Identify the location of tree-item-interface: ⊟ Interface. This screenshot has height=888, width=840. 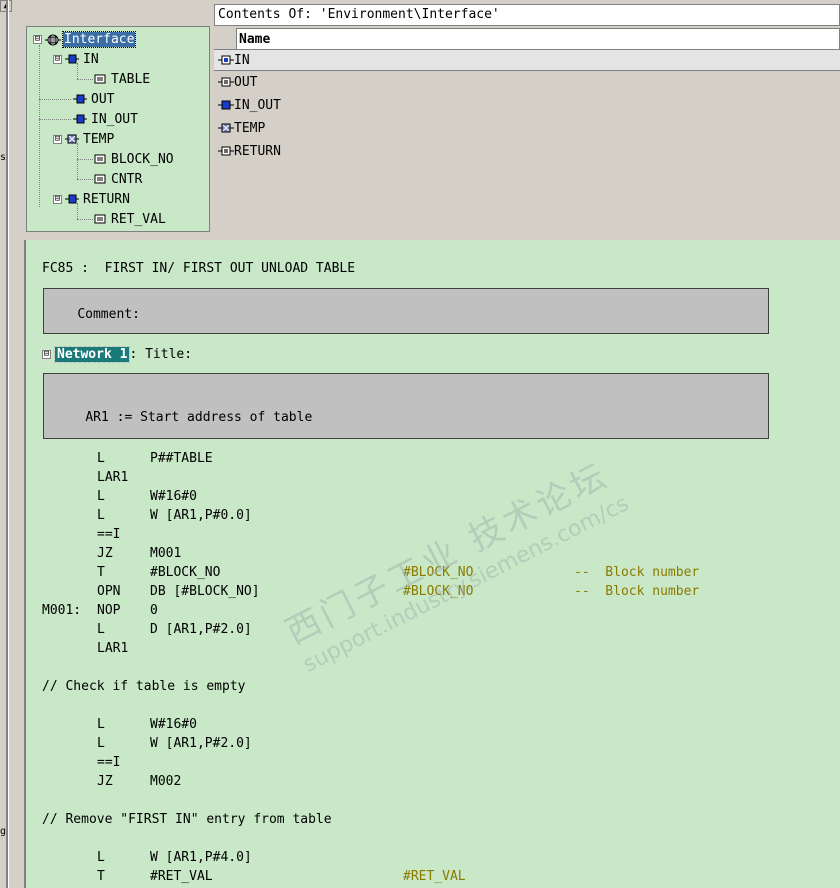
(85, 39).